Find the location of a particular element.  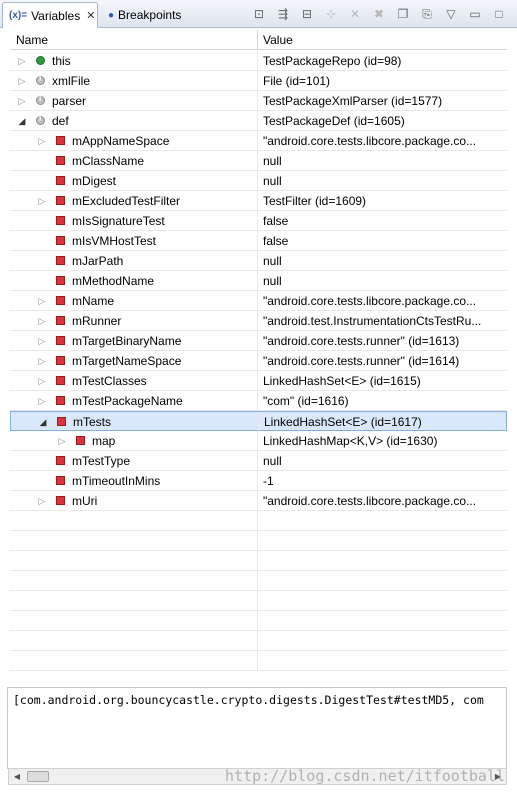

tree-row: ▷ mTestPackageName "com" (id=1616) is located at coordinates (258, 401).